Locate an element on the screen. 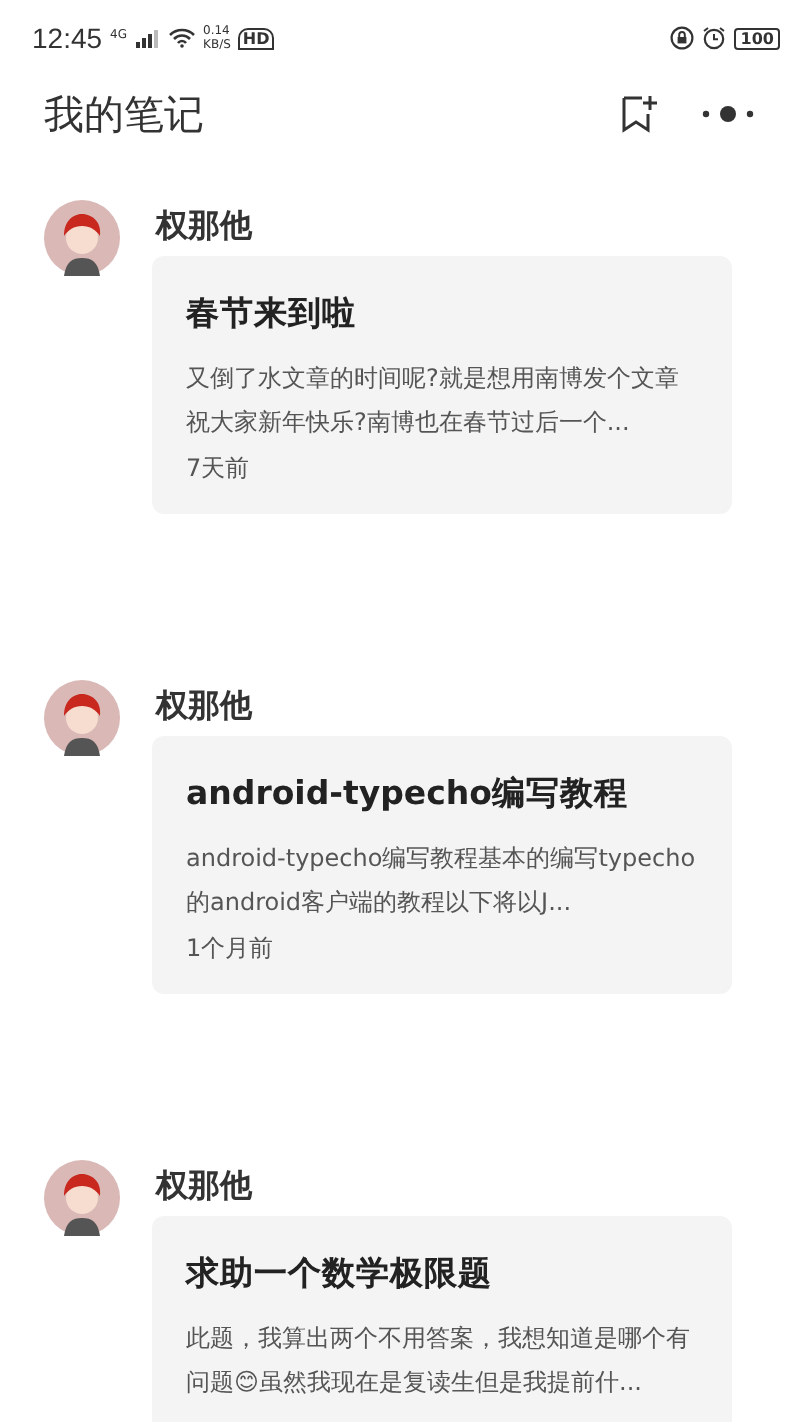  page-title: 我的笔记 is located at coordinates (125, 114).